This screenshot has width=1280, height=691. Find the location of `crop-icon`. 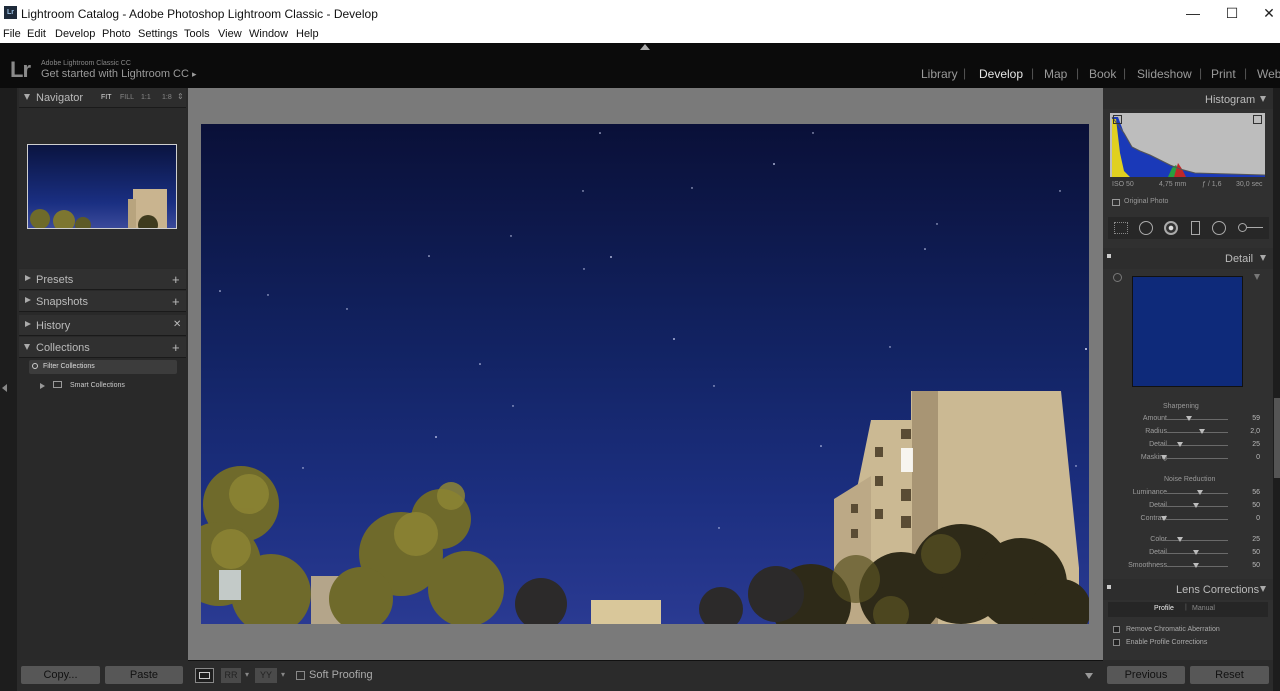

crop-icon is located at coordinates (1121, 228).